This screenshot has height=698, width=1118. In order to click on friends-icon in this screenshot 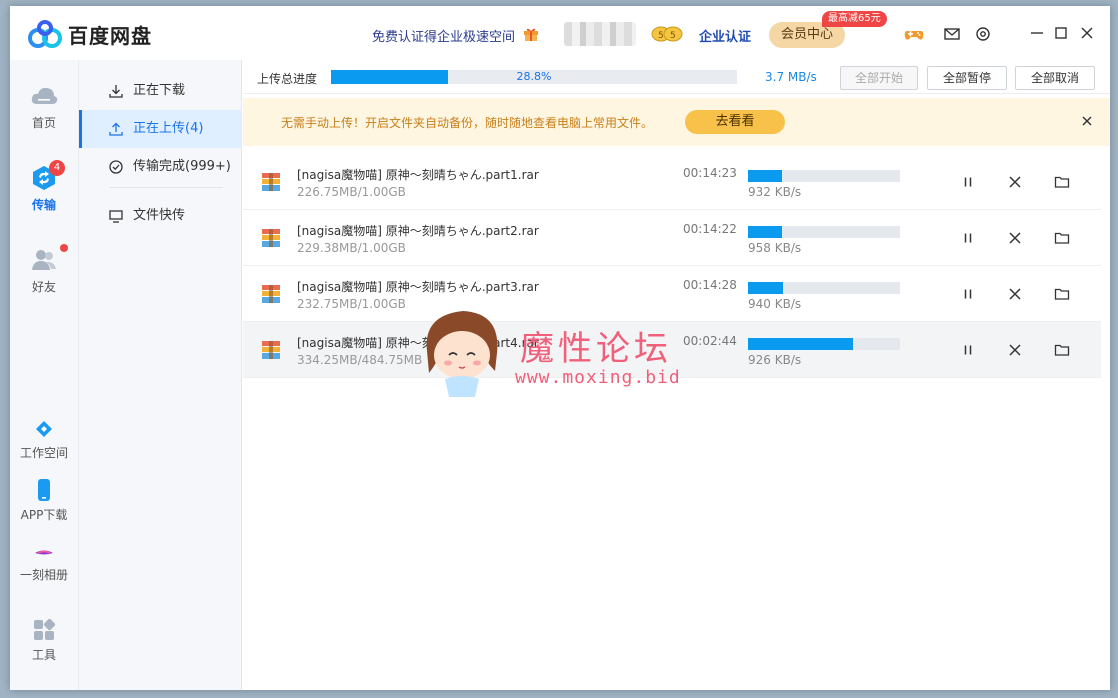, I will do `click(44, 260)`.